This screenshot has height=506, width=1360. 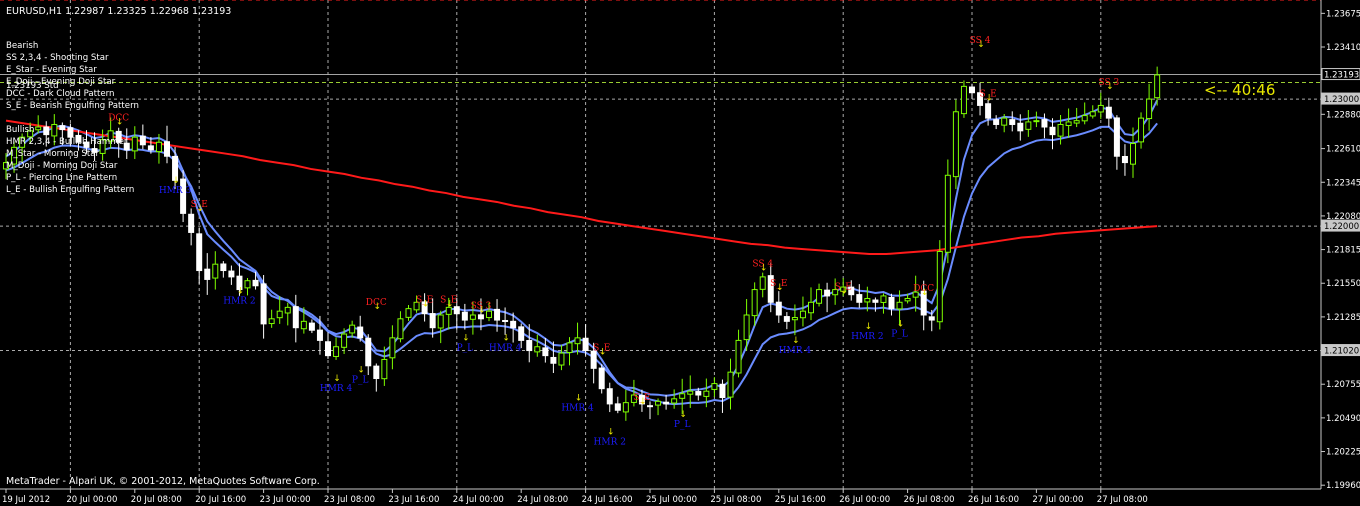 What do you see at coordinates (1057, 500) in the screenshot?
I see `x-tick-label: 27 Jul 00:00` at bounding box center [1057, 500].